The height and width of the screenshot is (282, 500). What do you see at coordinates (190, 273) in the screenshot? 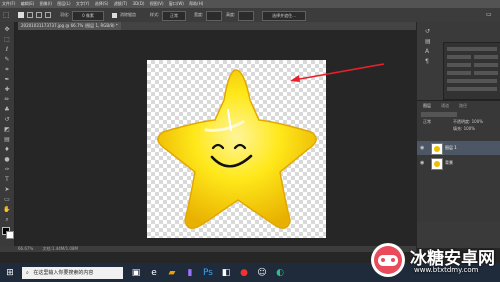
I see `premiere-icon: ▮` at bounding box center [190, 273].